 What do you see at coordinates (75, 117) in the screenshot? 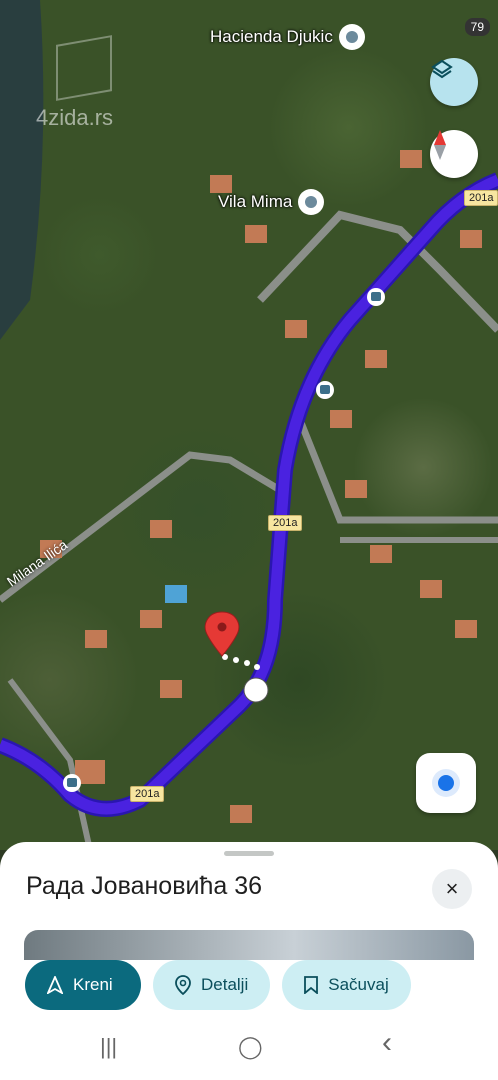
I see `watermark: 4zida.rs` at bounding box center [75, 117].